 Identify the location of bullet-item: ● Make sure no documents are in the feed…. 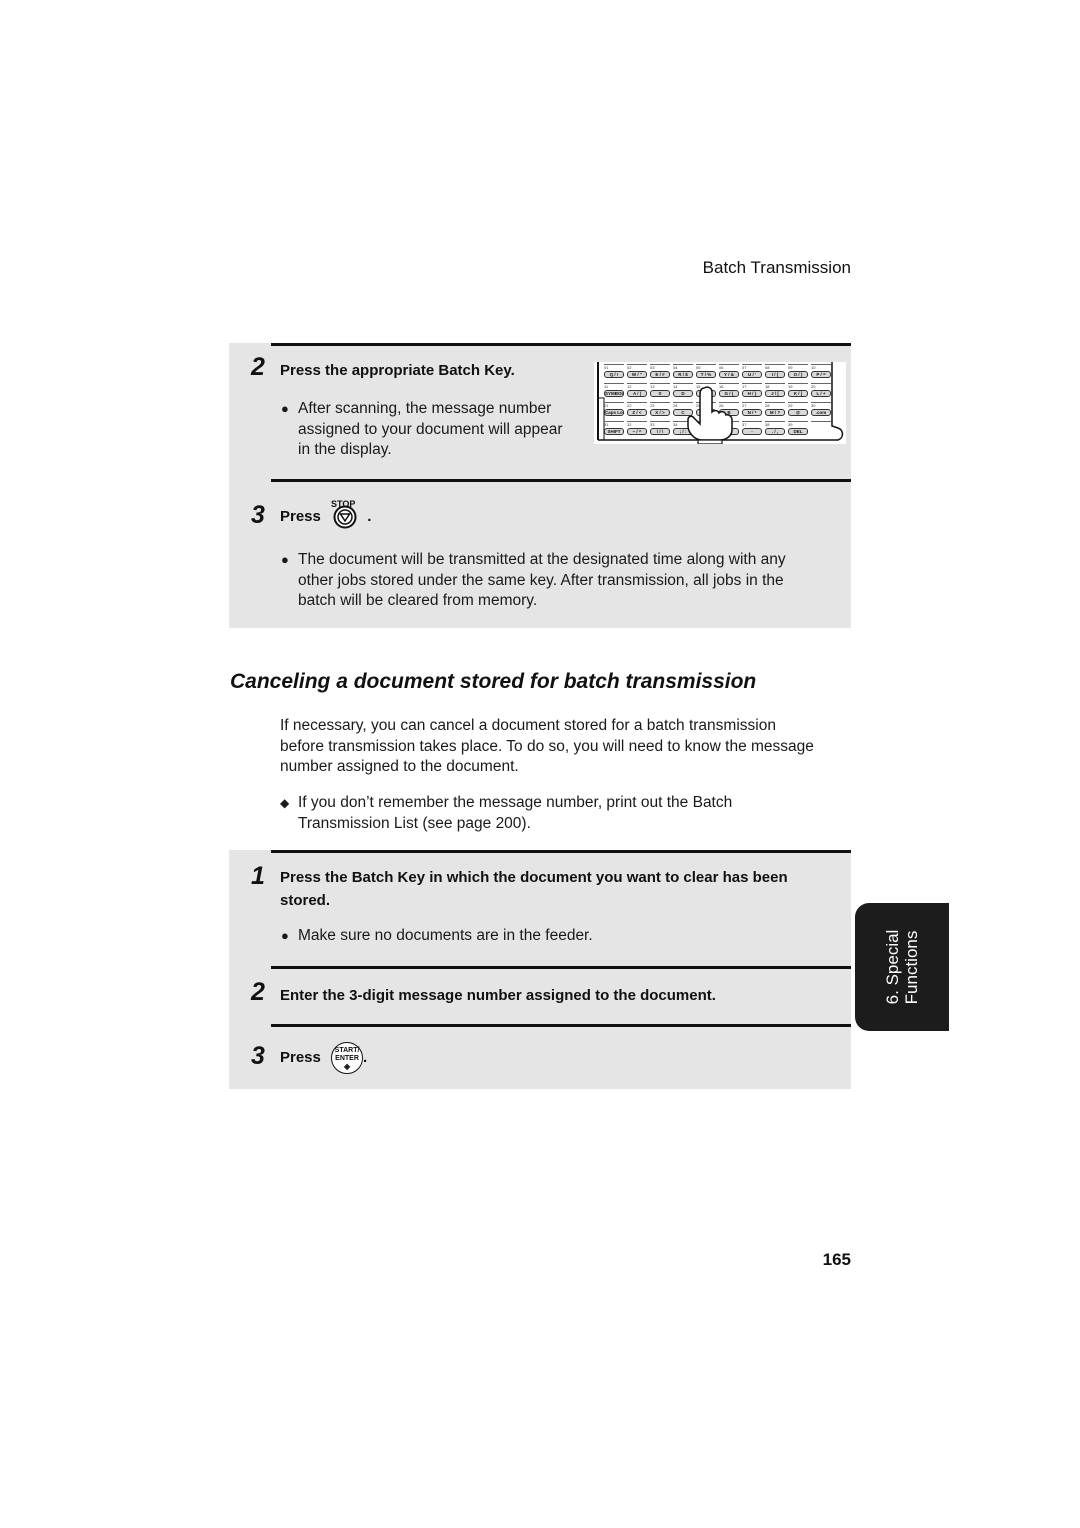
(530, 936).